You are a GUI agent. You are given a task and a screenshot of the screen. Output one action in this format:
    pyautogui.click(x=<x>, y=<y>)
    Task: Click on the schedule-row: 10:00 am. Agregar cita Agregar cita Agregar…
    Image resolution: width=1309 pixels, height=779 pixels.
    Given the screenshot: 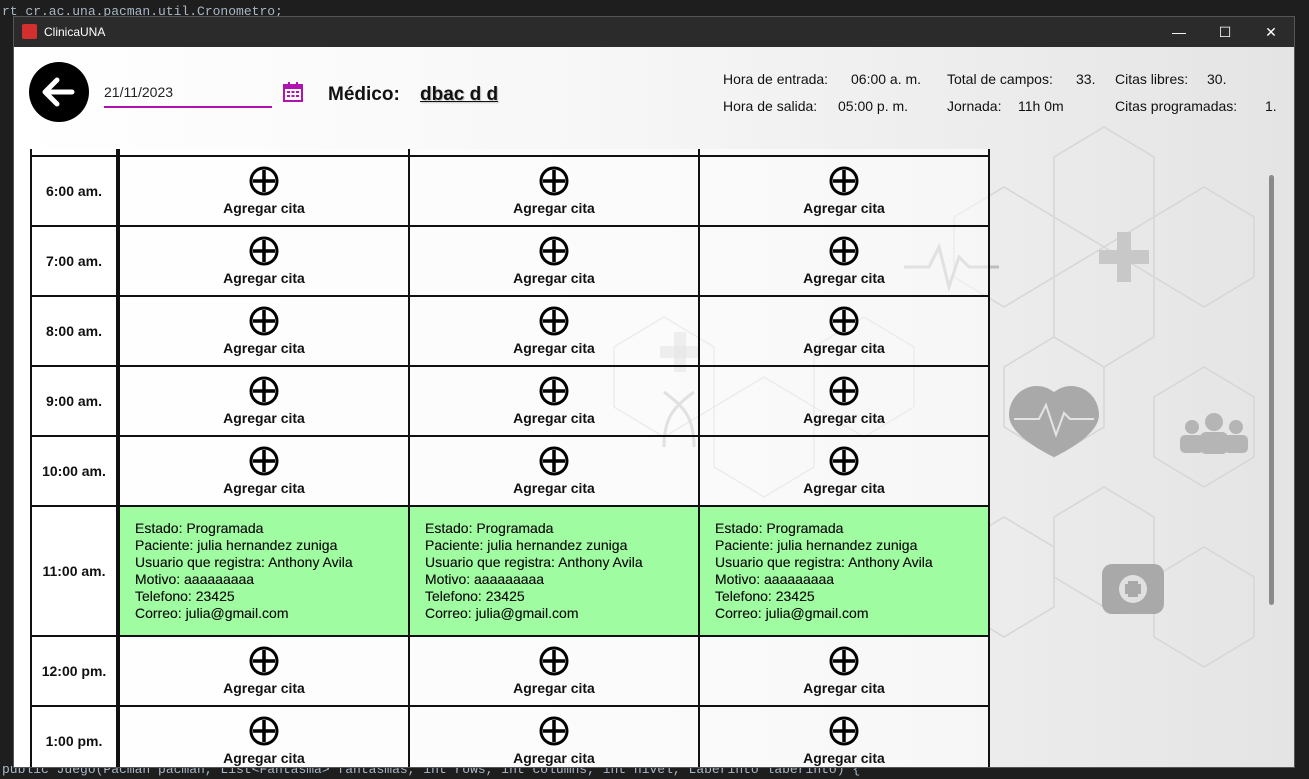 What is the action you would take?
    pyautogui.click(x=510, y=471)
    